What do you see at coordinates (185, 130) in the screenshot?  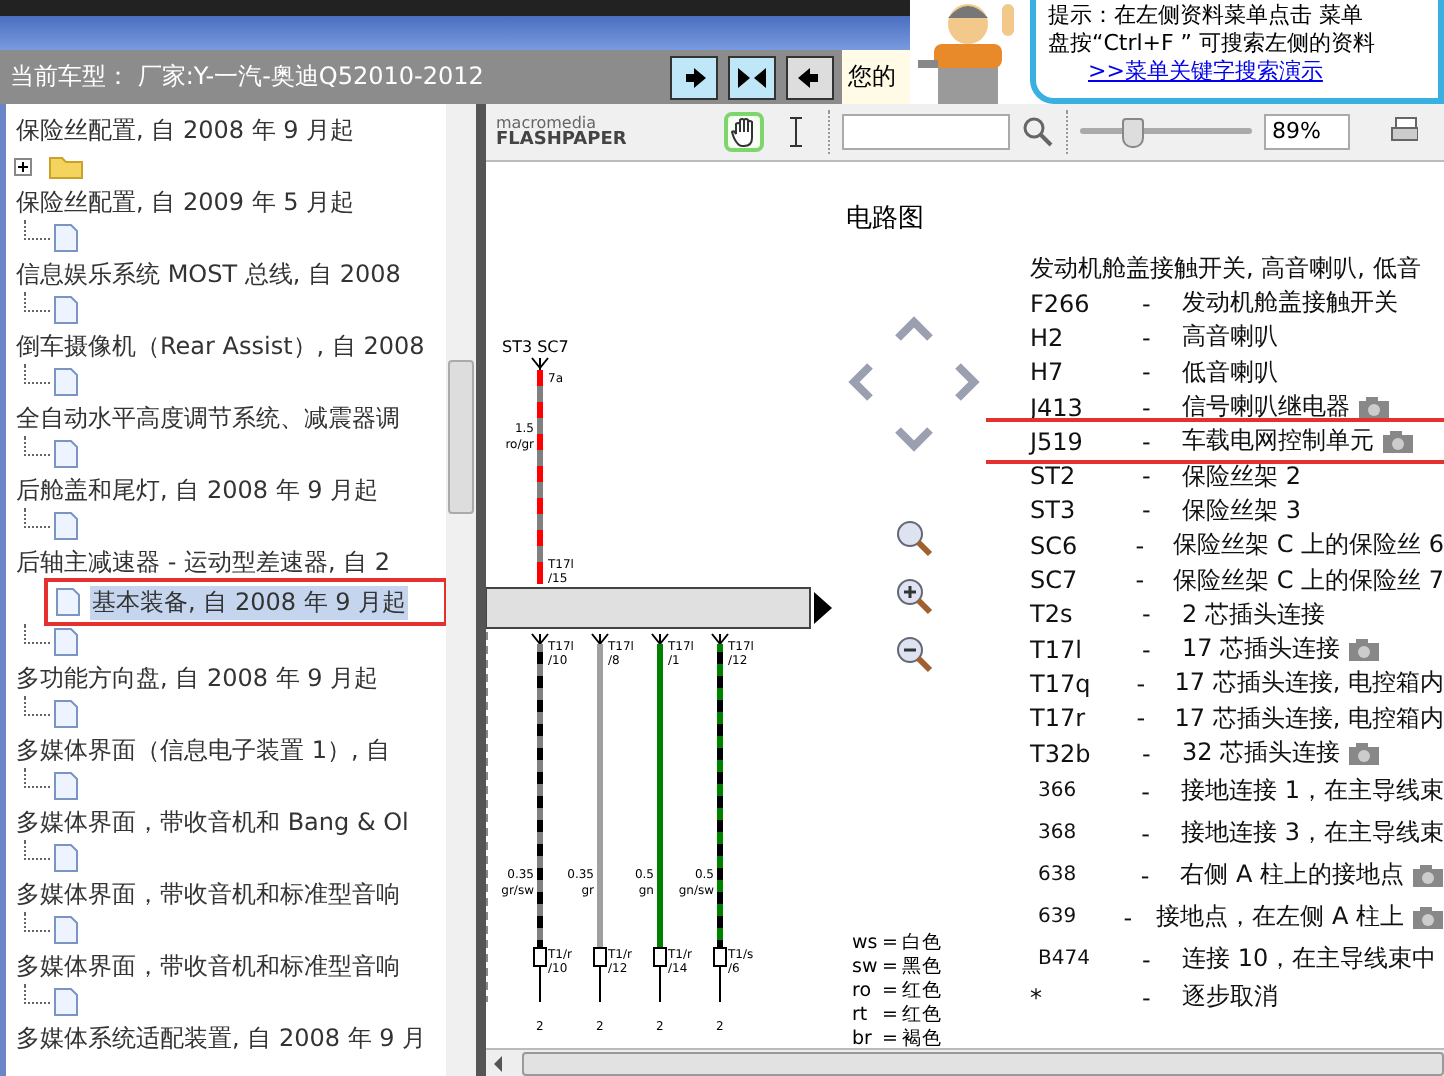 I see `tree-item: 保险丝配置, 自 2008 年 9 月起` at bounding box center [185, 130].